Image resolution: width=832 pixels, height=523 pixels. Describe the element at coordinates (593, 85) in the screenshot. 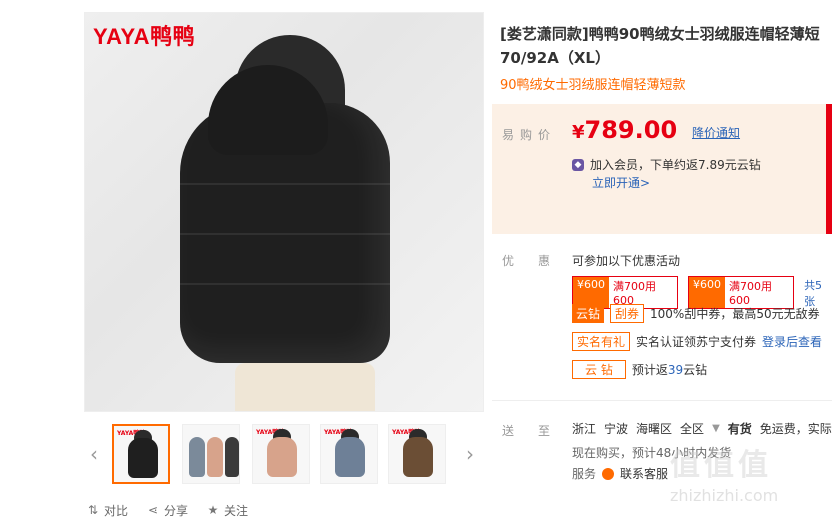

I see `product-subtitle: 90鸭绒女士羽绒服连帽轻薄短款` at that location.